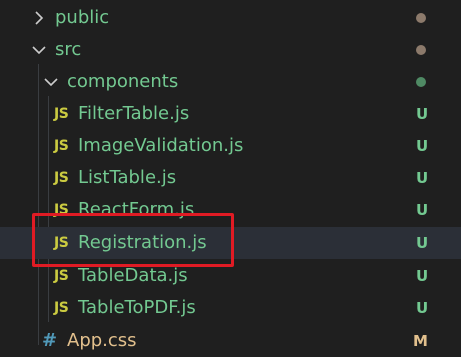 The height and width of the screenshot is (357, 461). I want to click on file-row-listtable: JS ListTable.js U, so click(230, 178).